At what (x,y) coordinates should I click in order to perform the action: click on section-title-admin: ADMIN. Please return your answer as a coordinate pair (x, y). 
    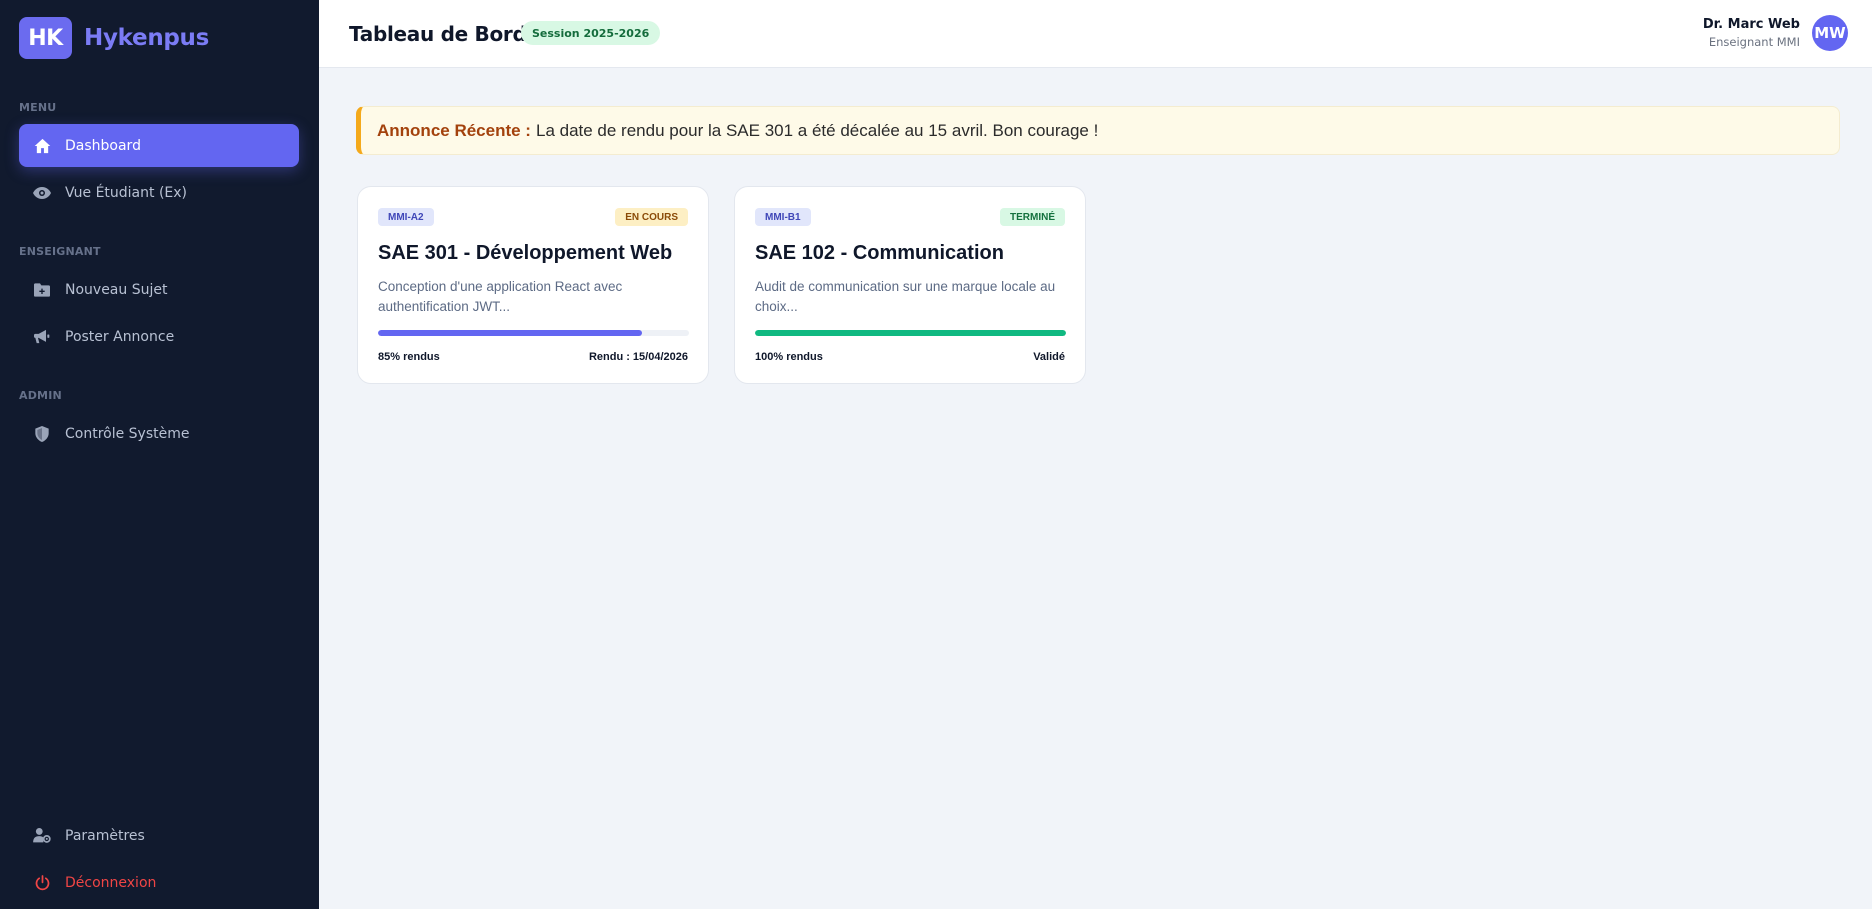
    Looking at the image, I should click on (40, 395).